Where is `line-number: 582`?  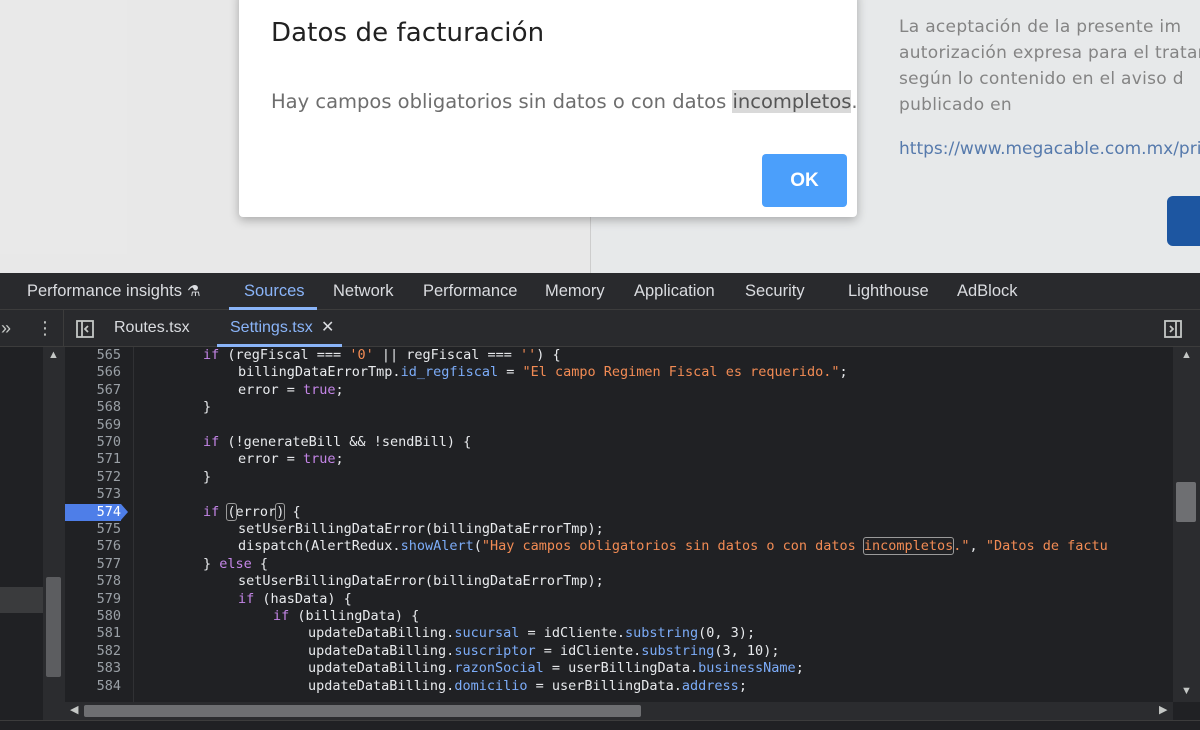
line-number: 582 is located at coordinates (93, 651).